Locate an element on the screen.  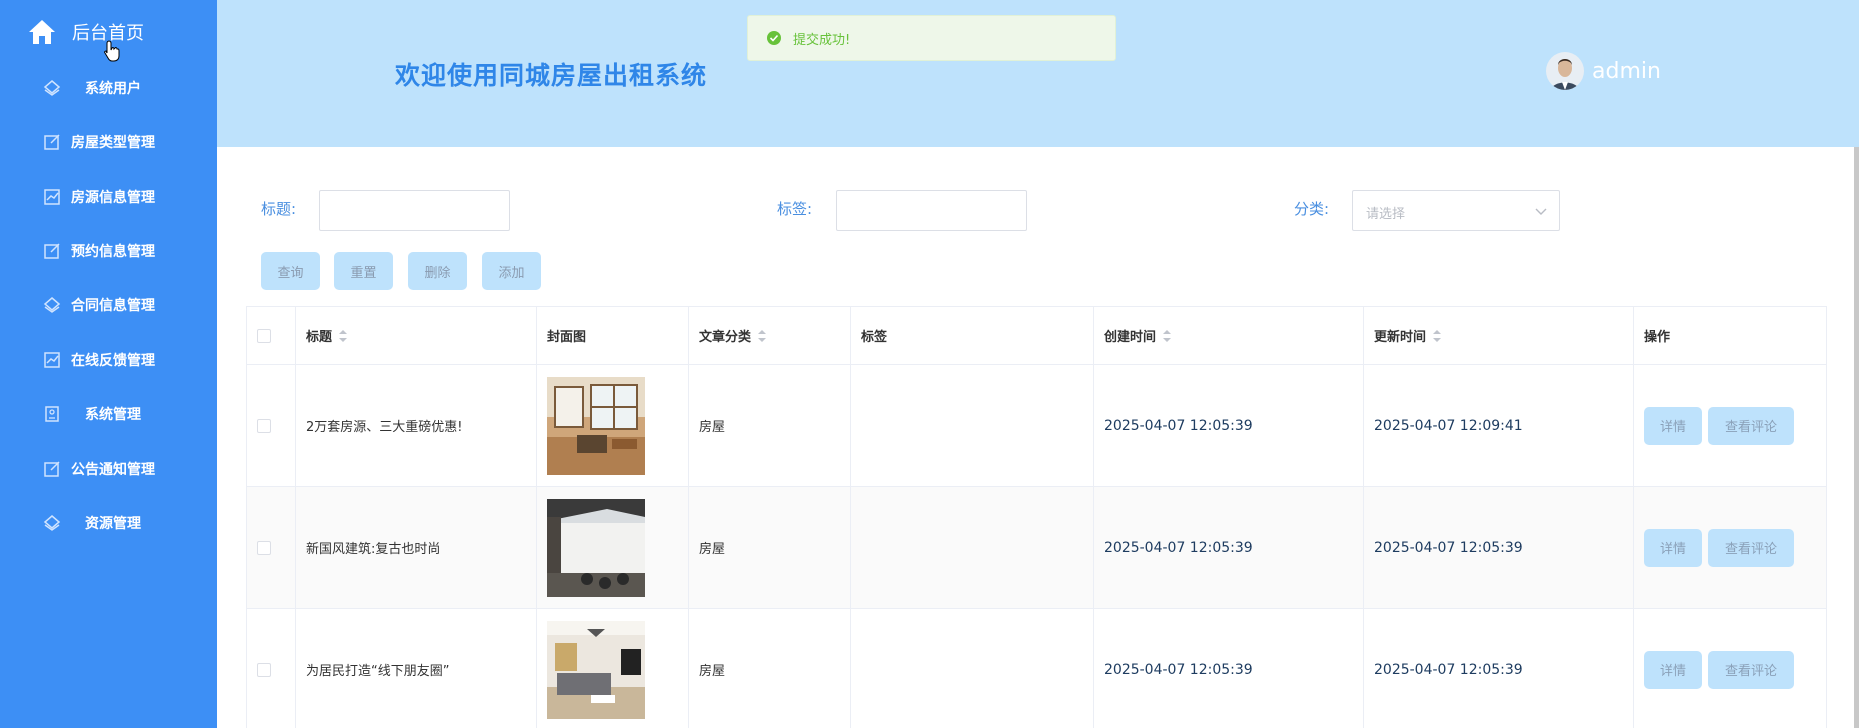
header-tags: 标签 is located at coordinates (972, 335).